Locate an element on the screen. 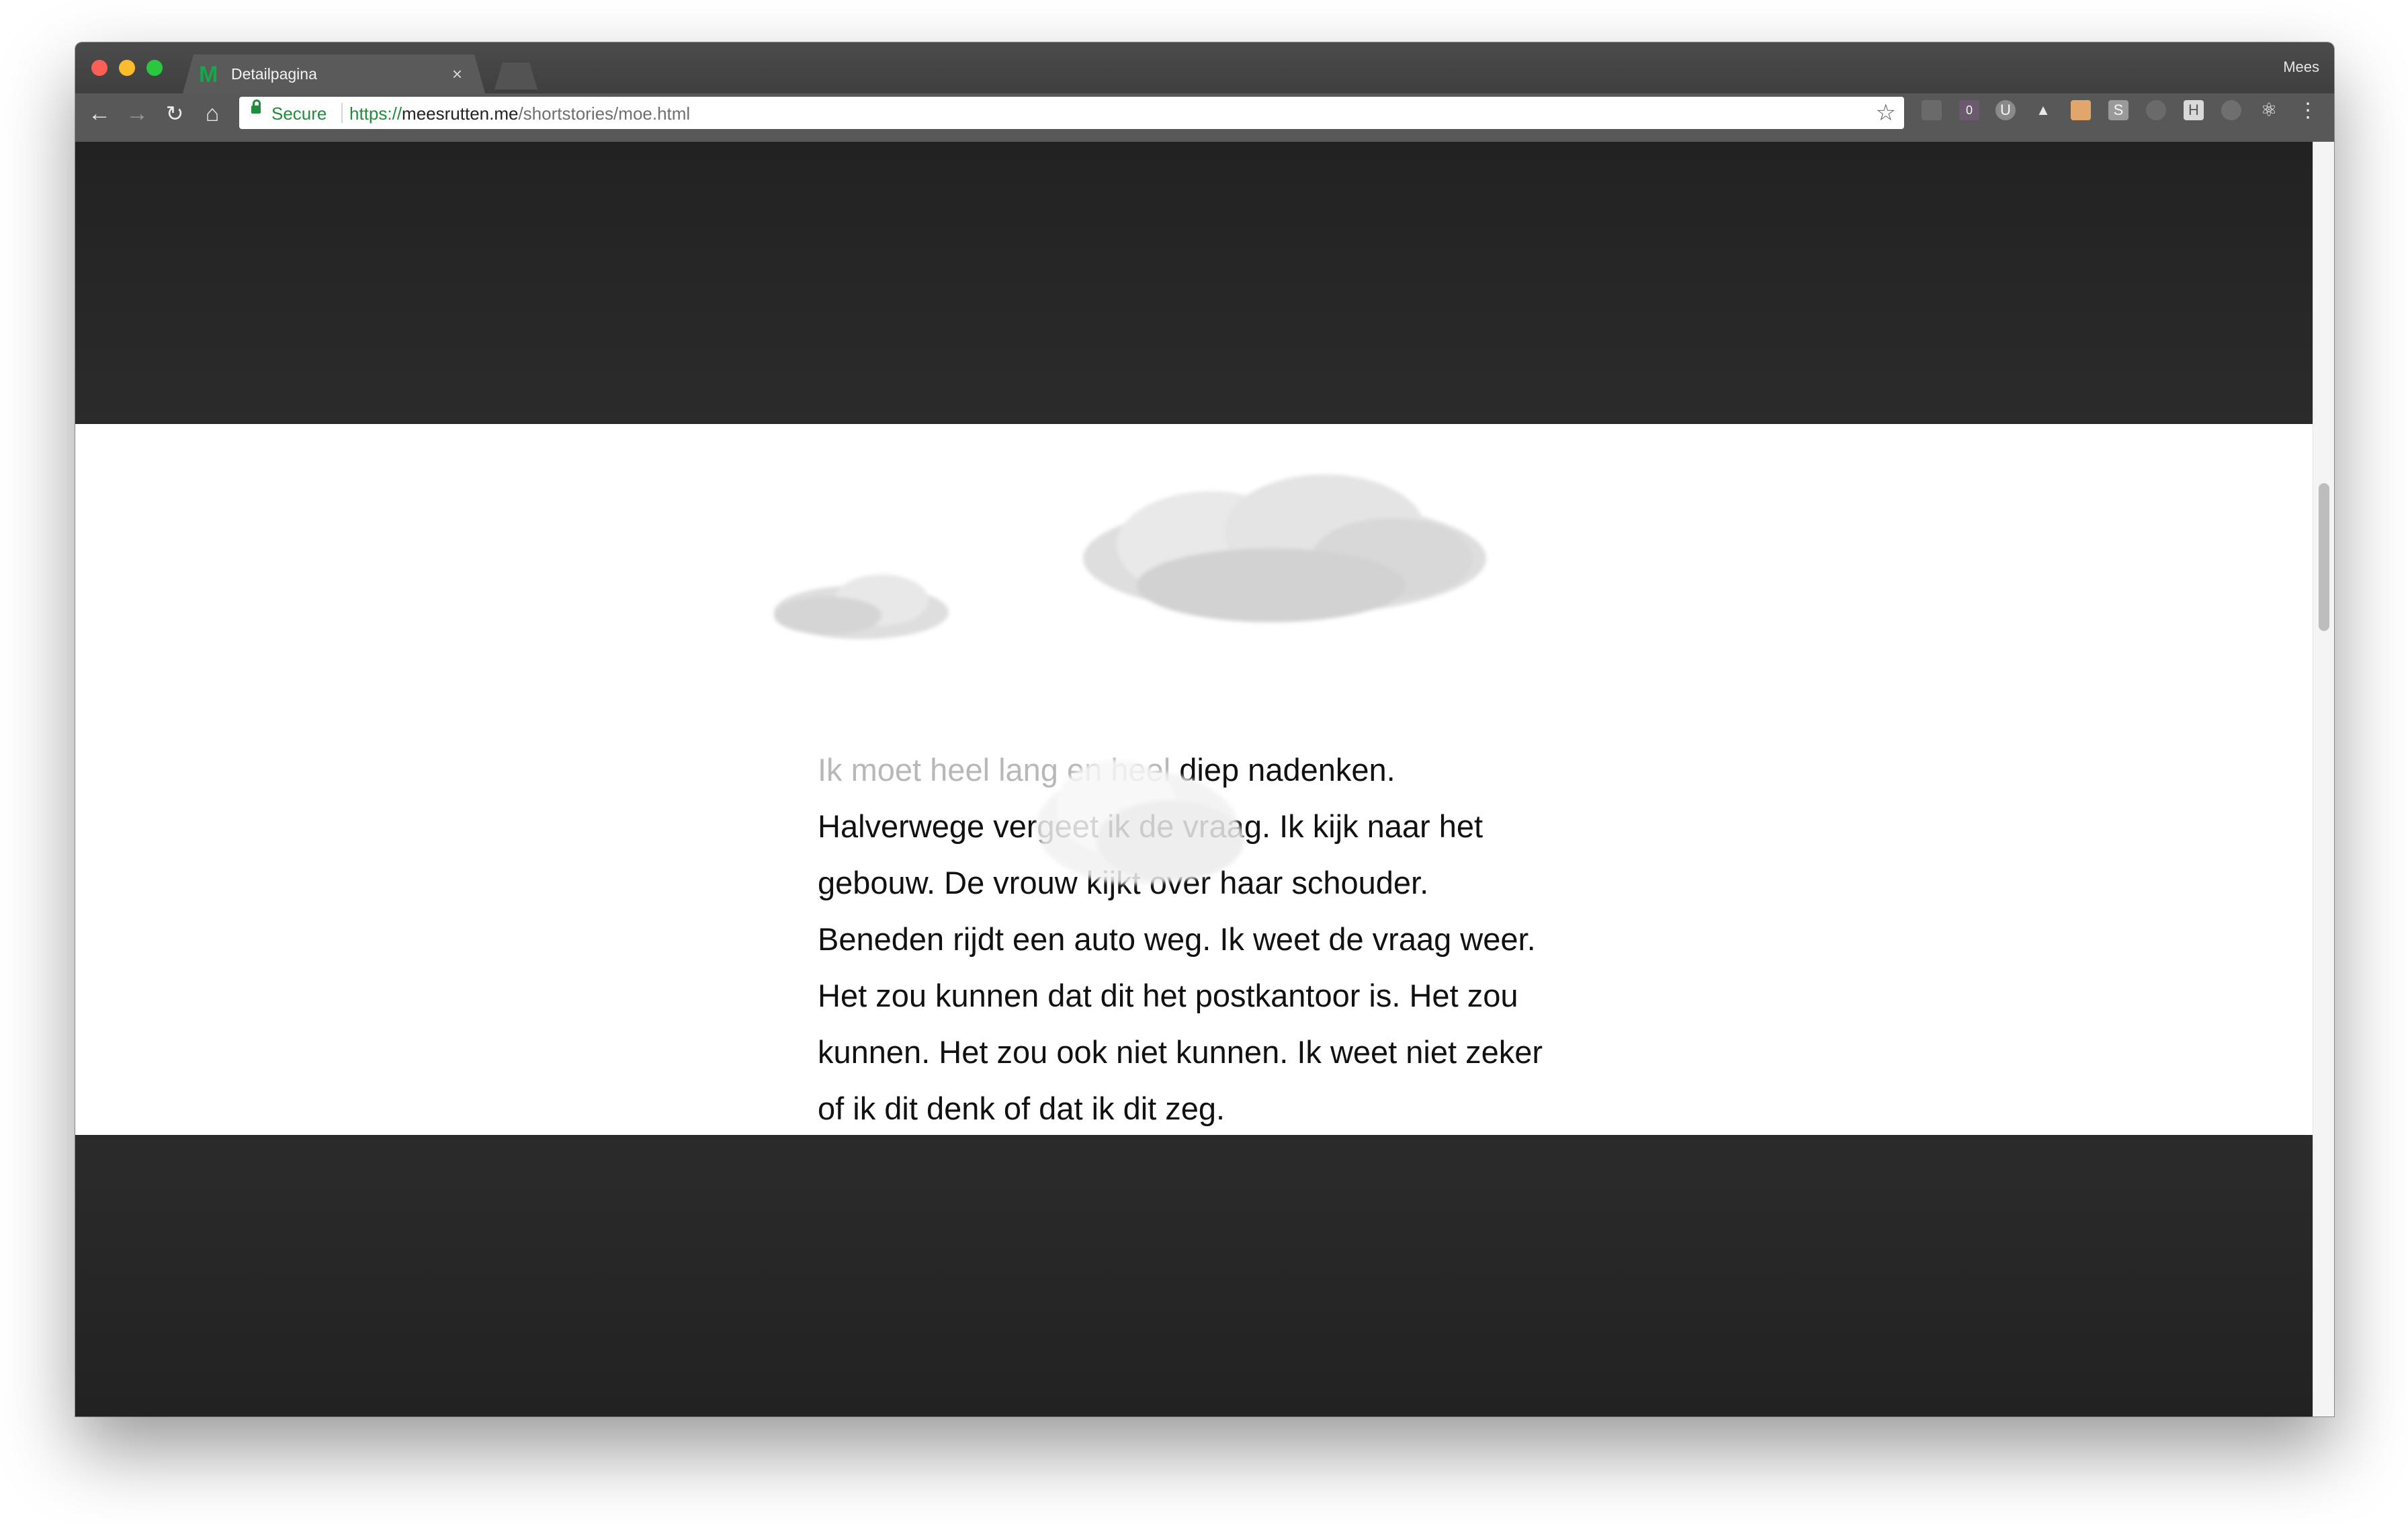 The image size is (2408, 1524). url-scheme: https:// is located at coordinates (375, 113).